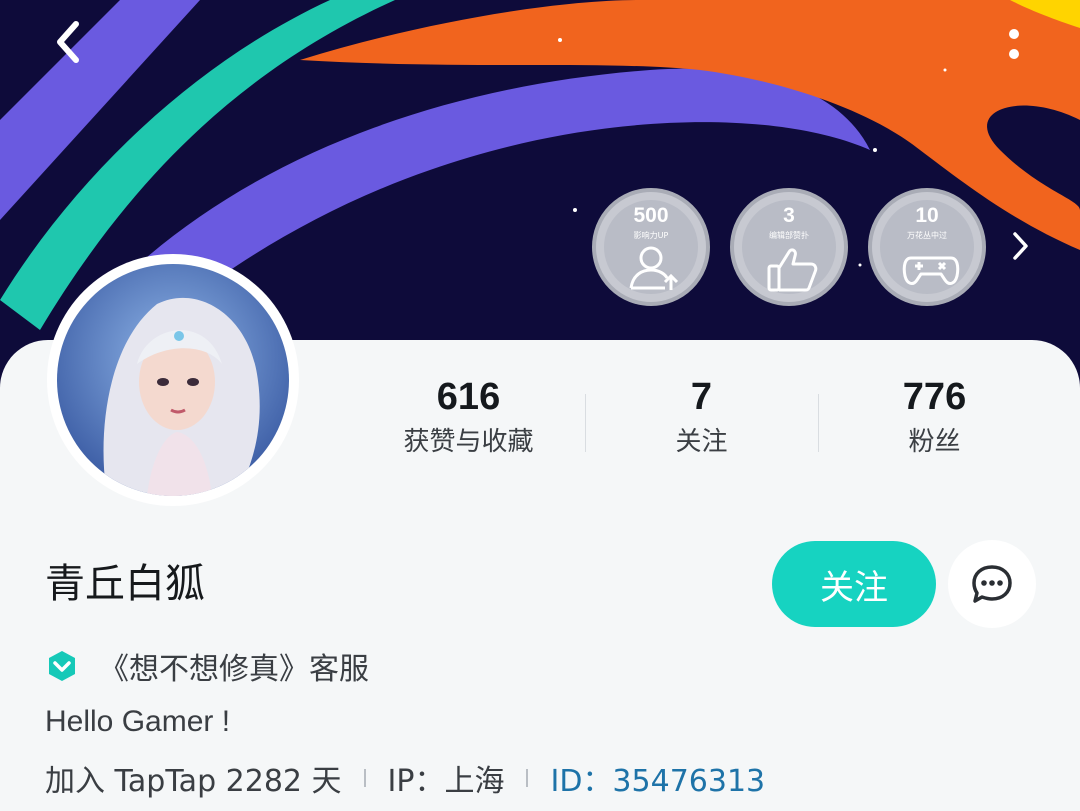 Image resolution: width=1080 pixels, height=811 pixels. What do you see at coordinates (62, 666) in the screenshot?
I see `verified-badge-icon` at bounding box center [62, 666].